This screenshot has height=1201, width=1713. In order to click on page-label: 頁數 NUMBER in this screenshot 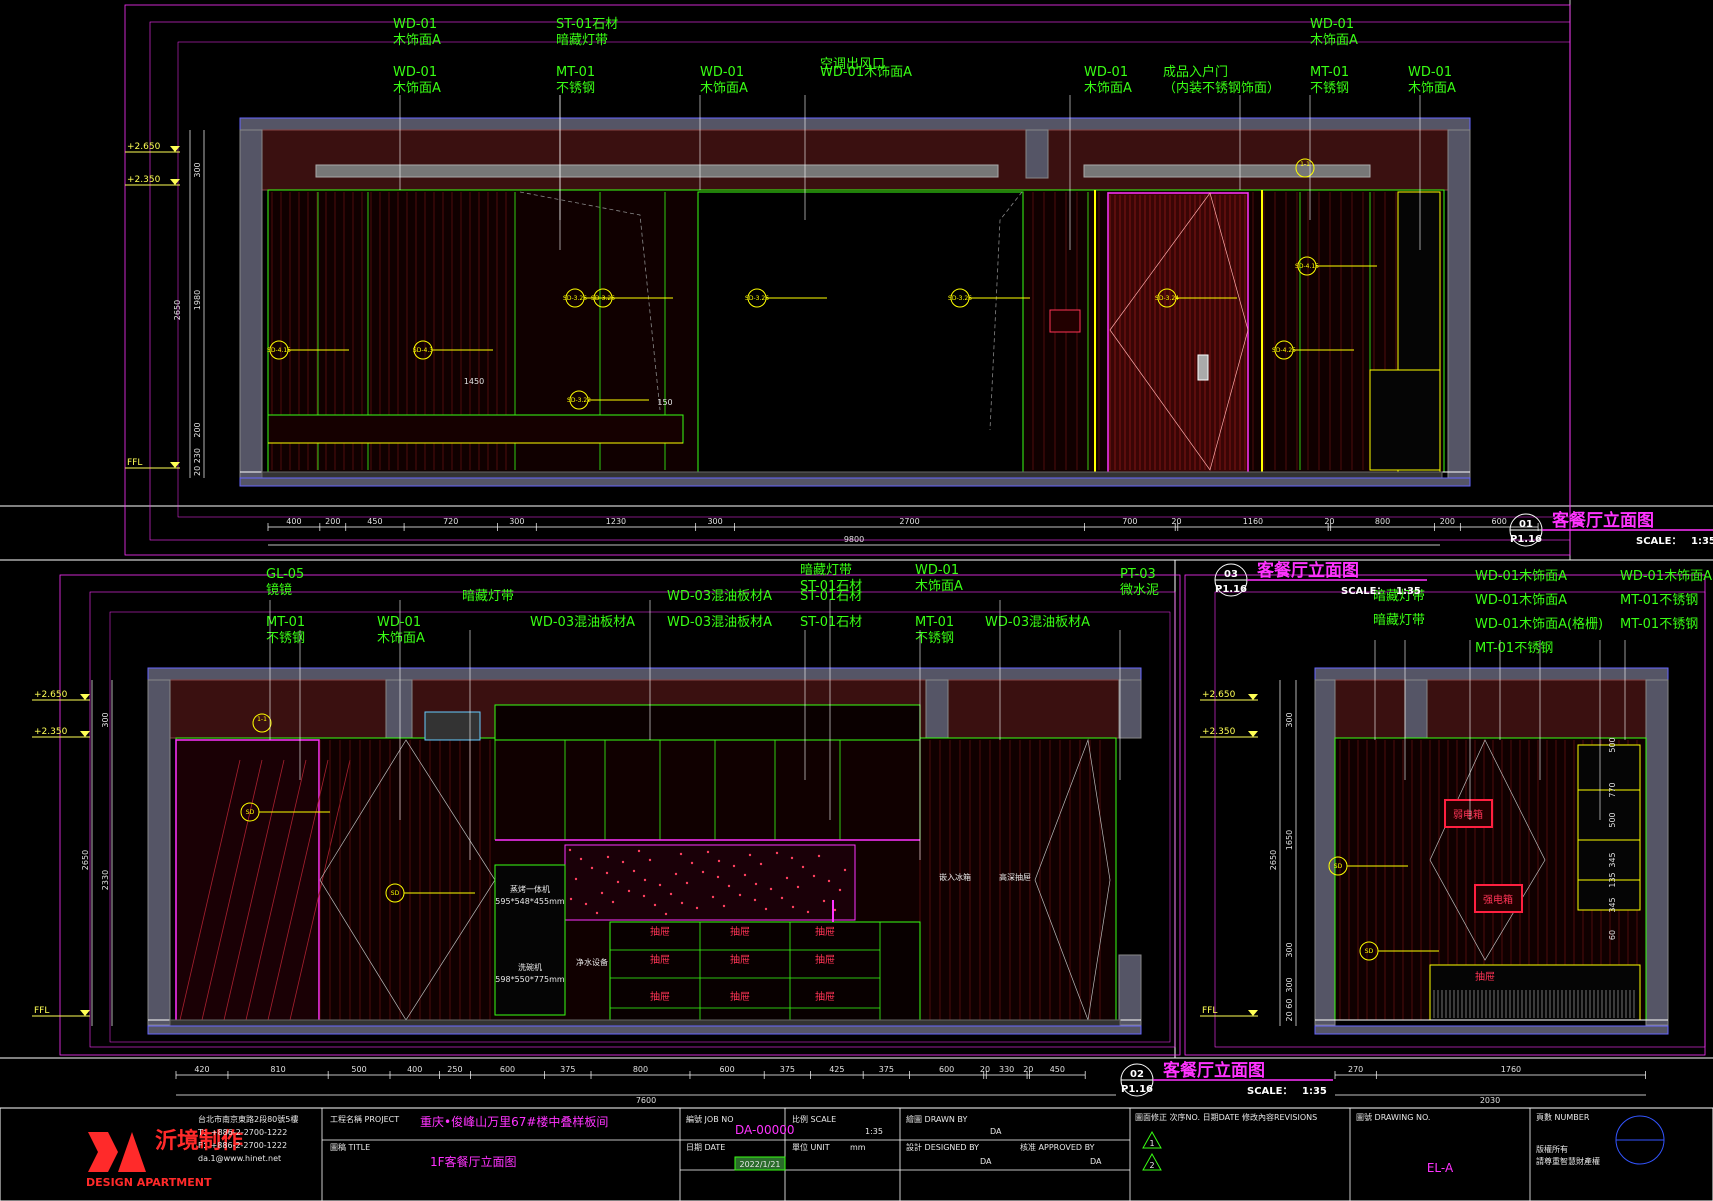, I will do `click(1563, 1117)`.